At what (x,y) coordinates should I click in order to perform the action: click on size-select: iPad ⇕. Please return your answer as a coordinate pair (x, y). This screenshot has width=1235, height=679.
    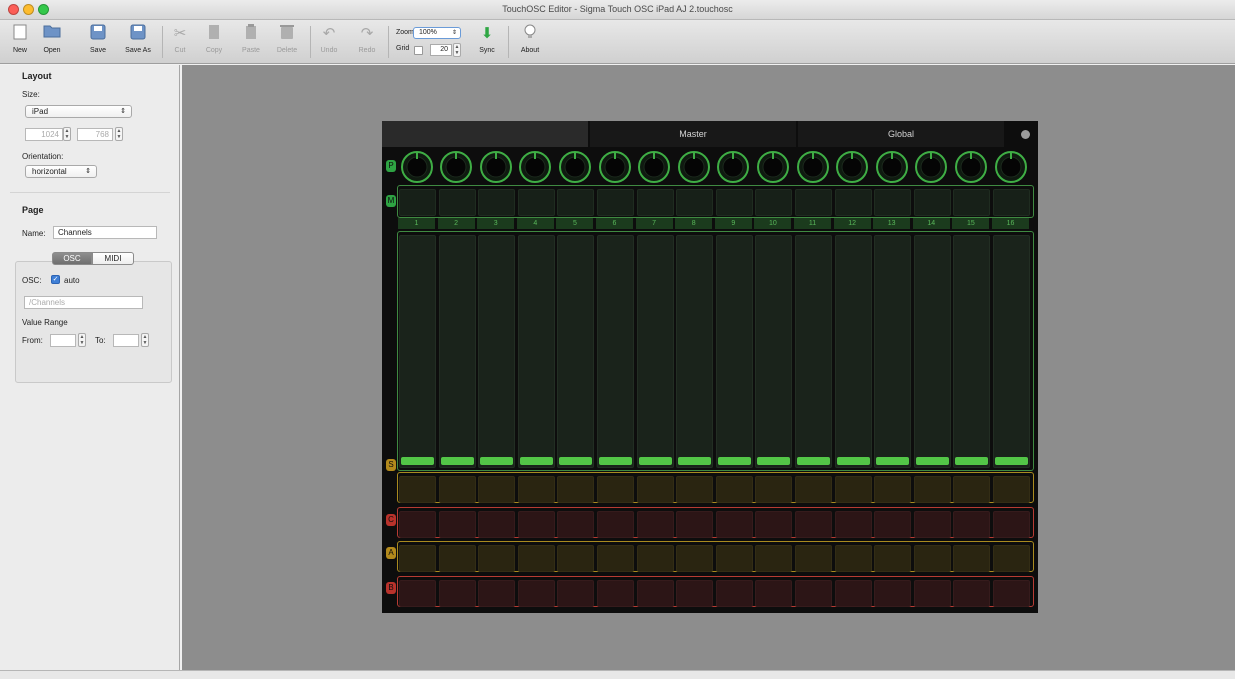
    Looking at the image, I should click on (78, 111).